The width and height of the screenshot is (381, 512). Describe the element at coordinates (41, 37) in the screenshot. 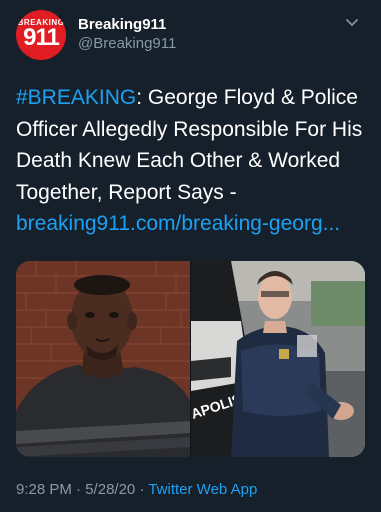

I see `avatar-number: 911` at that location.